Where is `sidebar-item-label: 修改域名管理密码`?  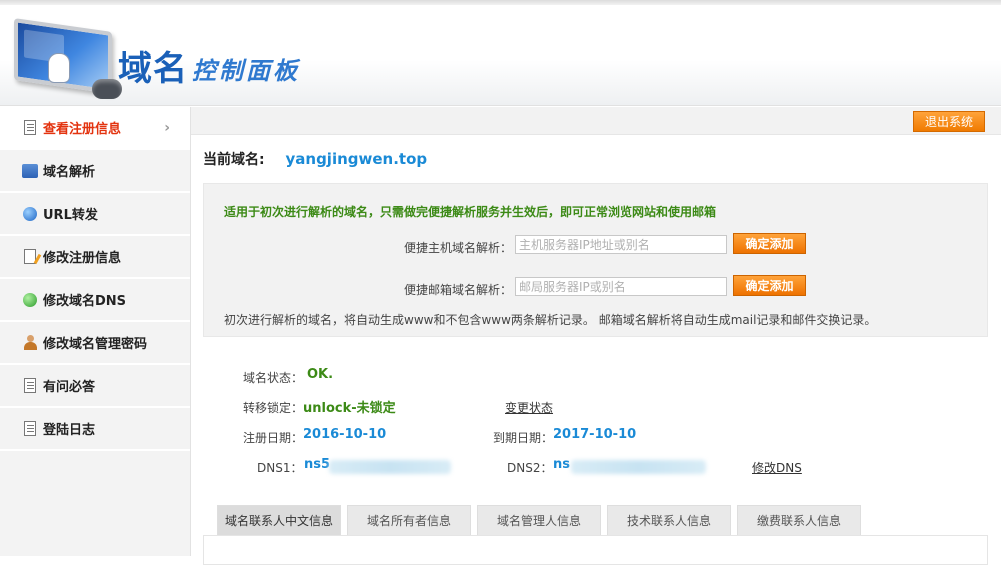
sidebar-item-label: 修改域名管理密码 is located at coordinates (95, 344).